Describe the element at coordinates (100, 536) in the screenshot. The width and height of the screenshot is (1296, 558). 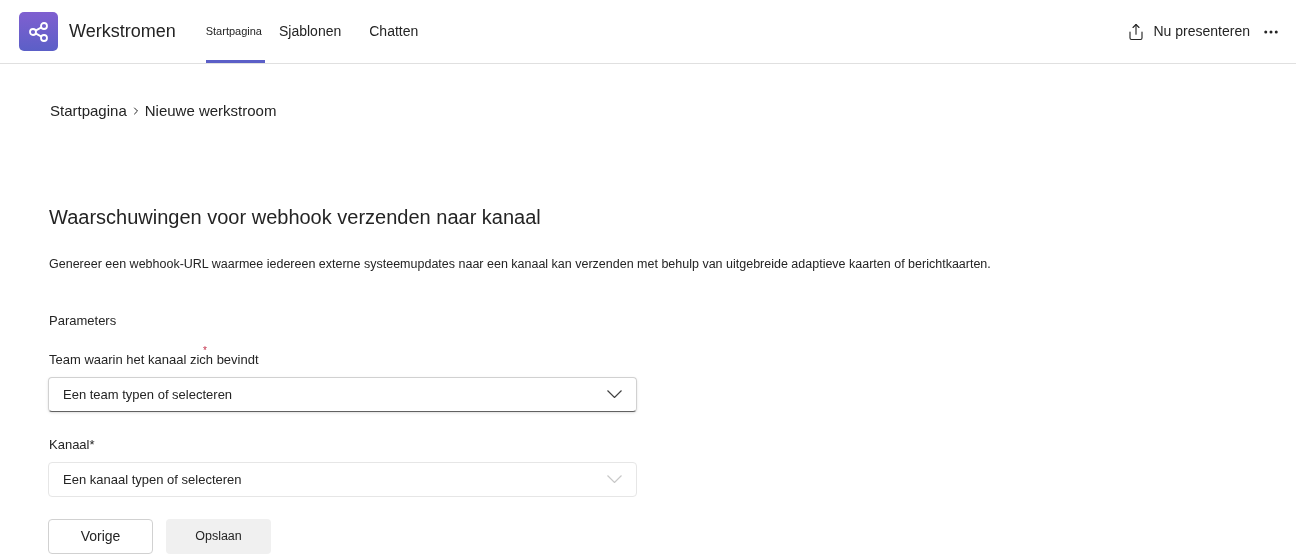
I see `form-button: Vorige` at that location.